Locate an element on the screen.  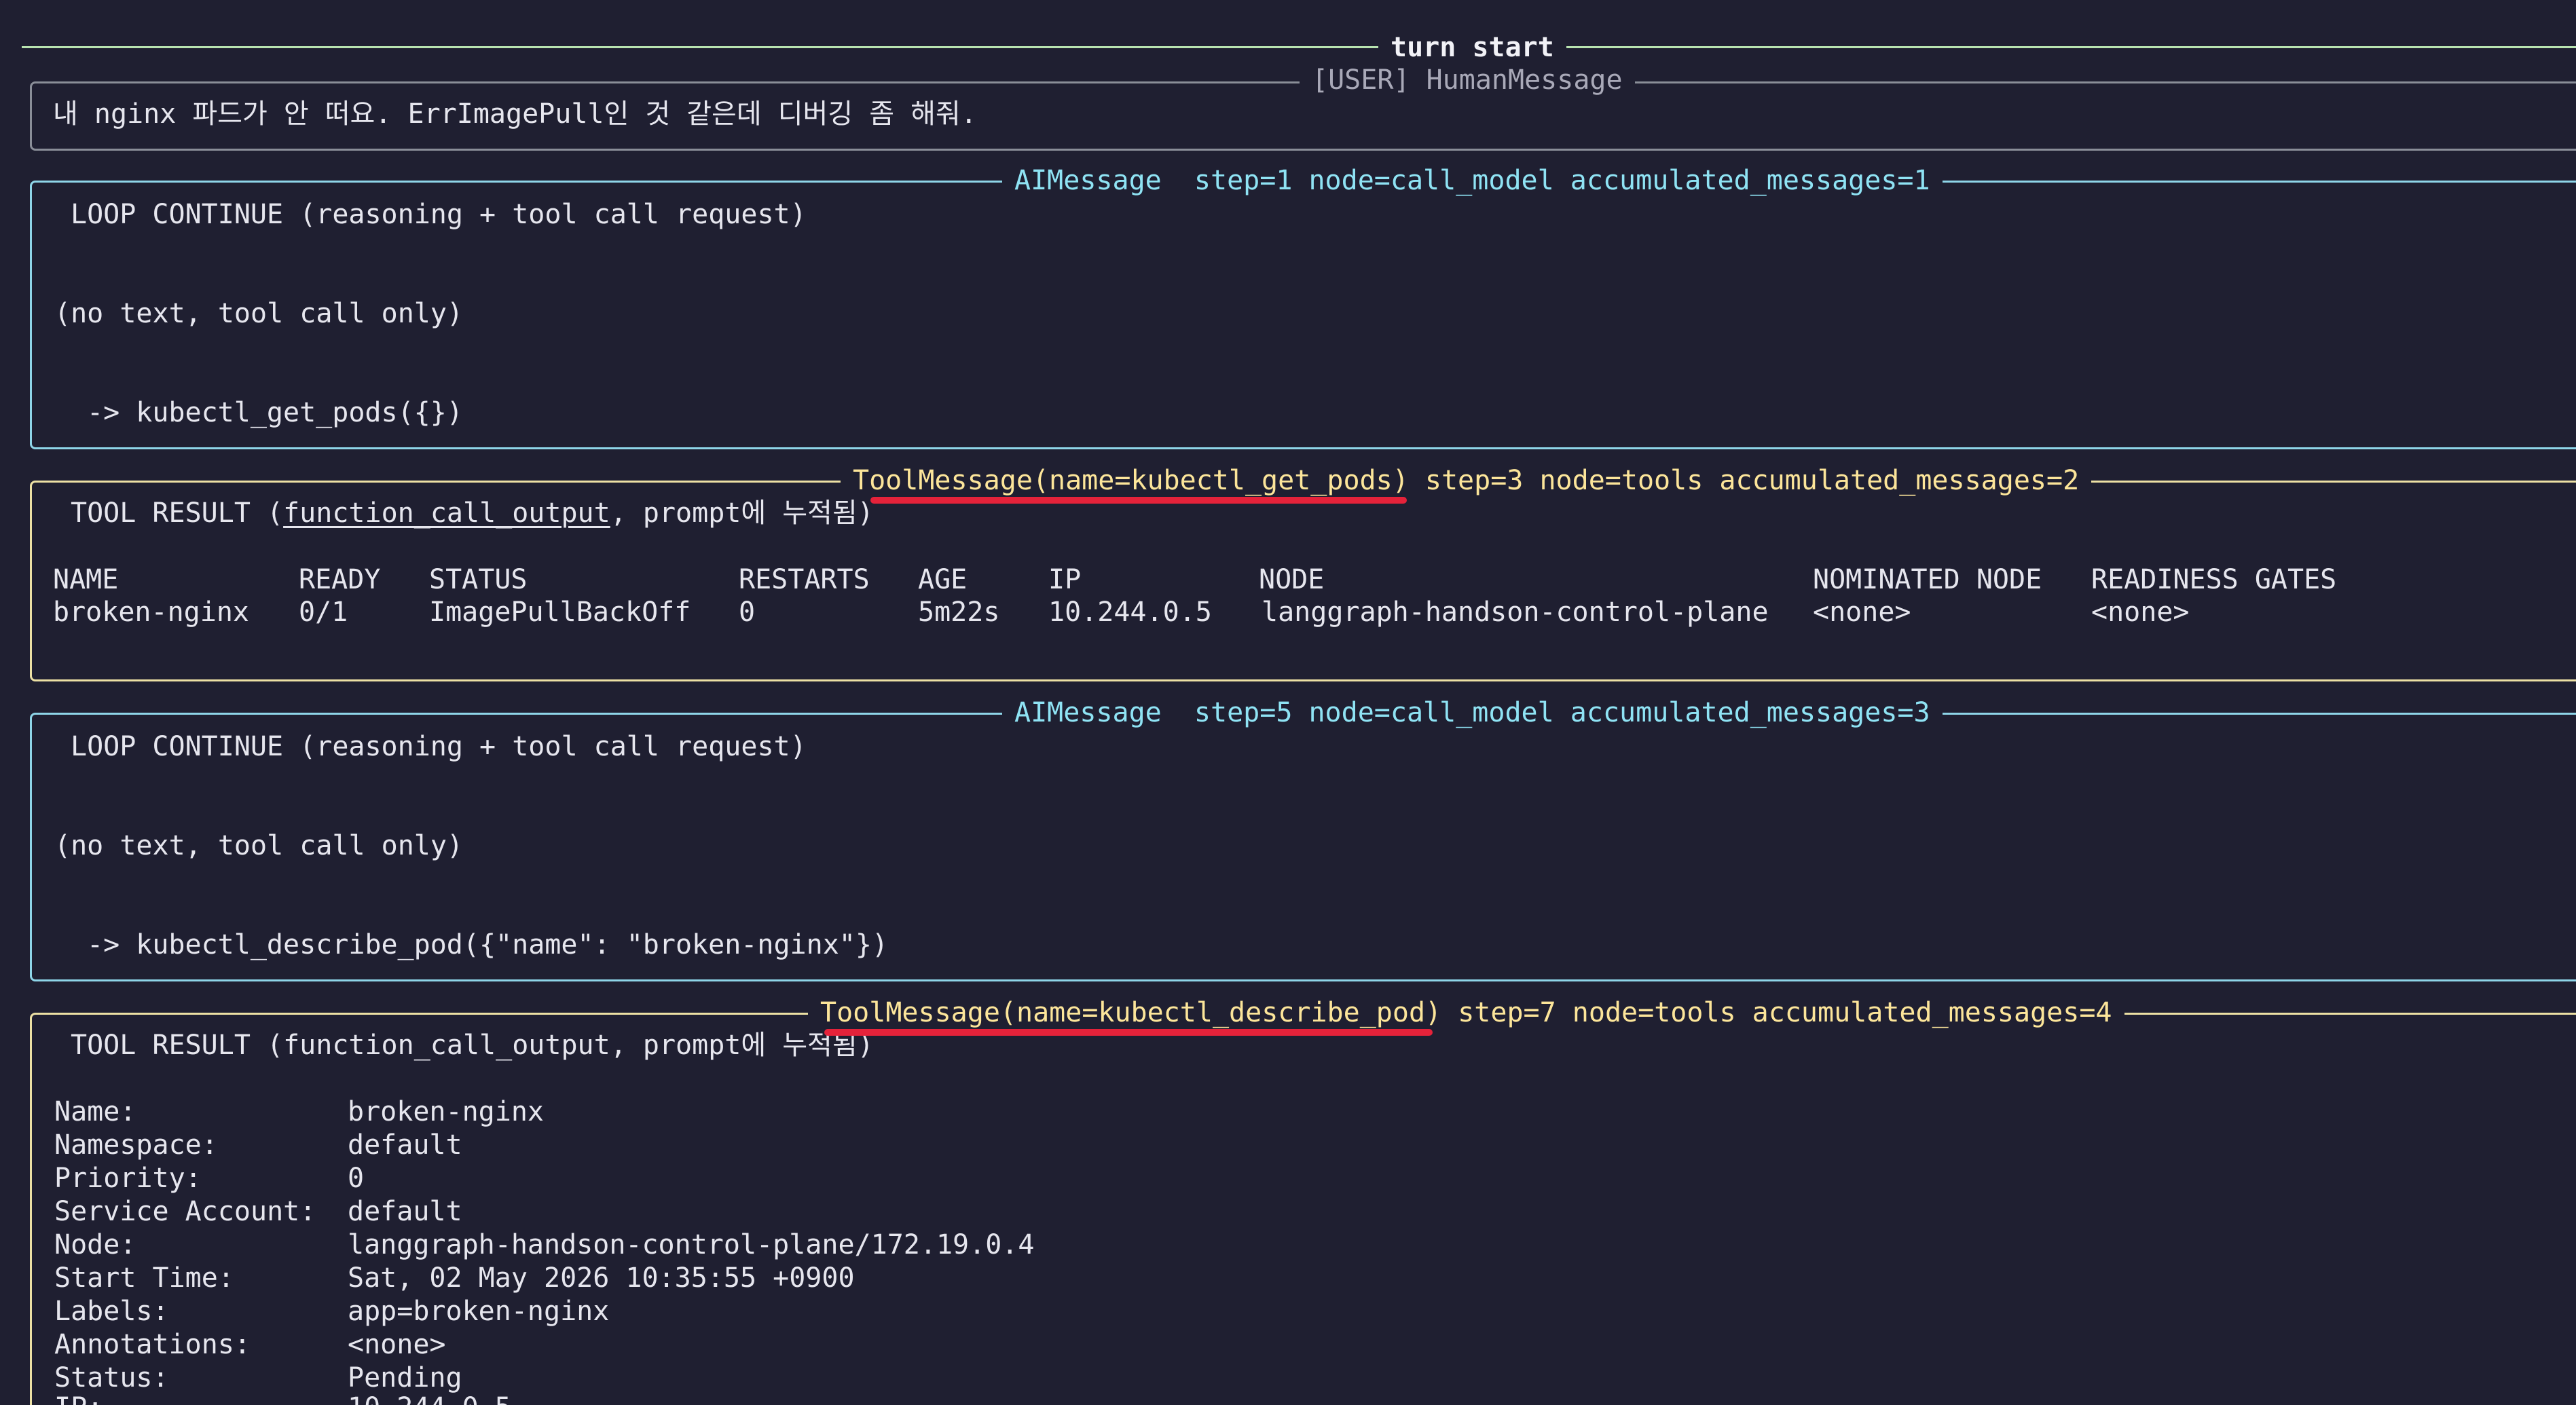
ai-note-1: (no text, tool call only) is located at coordinates (259, 313).